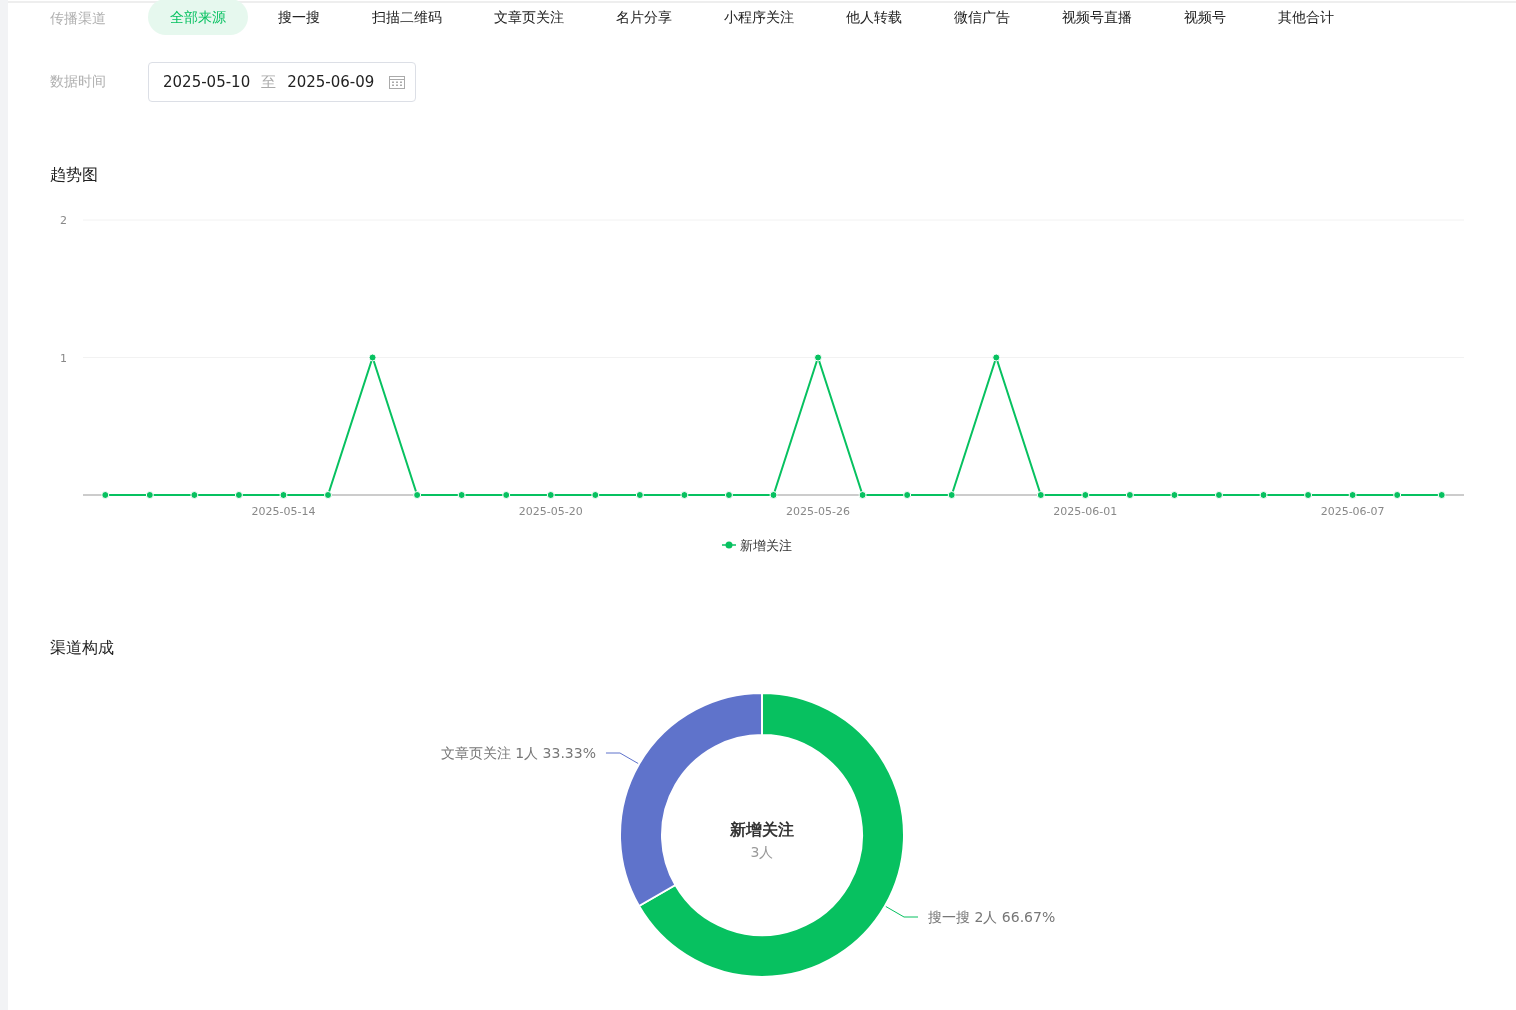 This screenshot has height=1010, width=1516. What do you see at coordinates (762, 852) in the screenshot?
I see `donut-center-value: 3人` at bounding box center [762, 852].